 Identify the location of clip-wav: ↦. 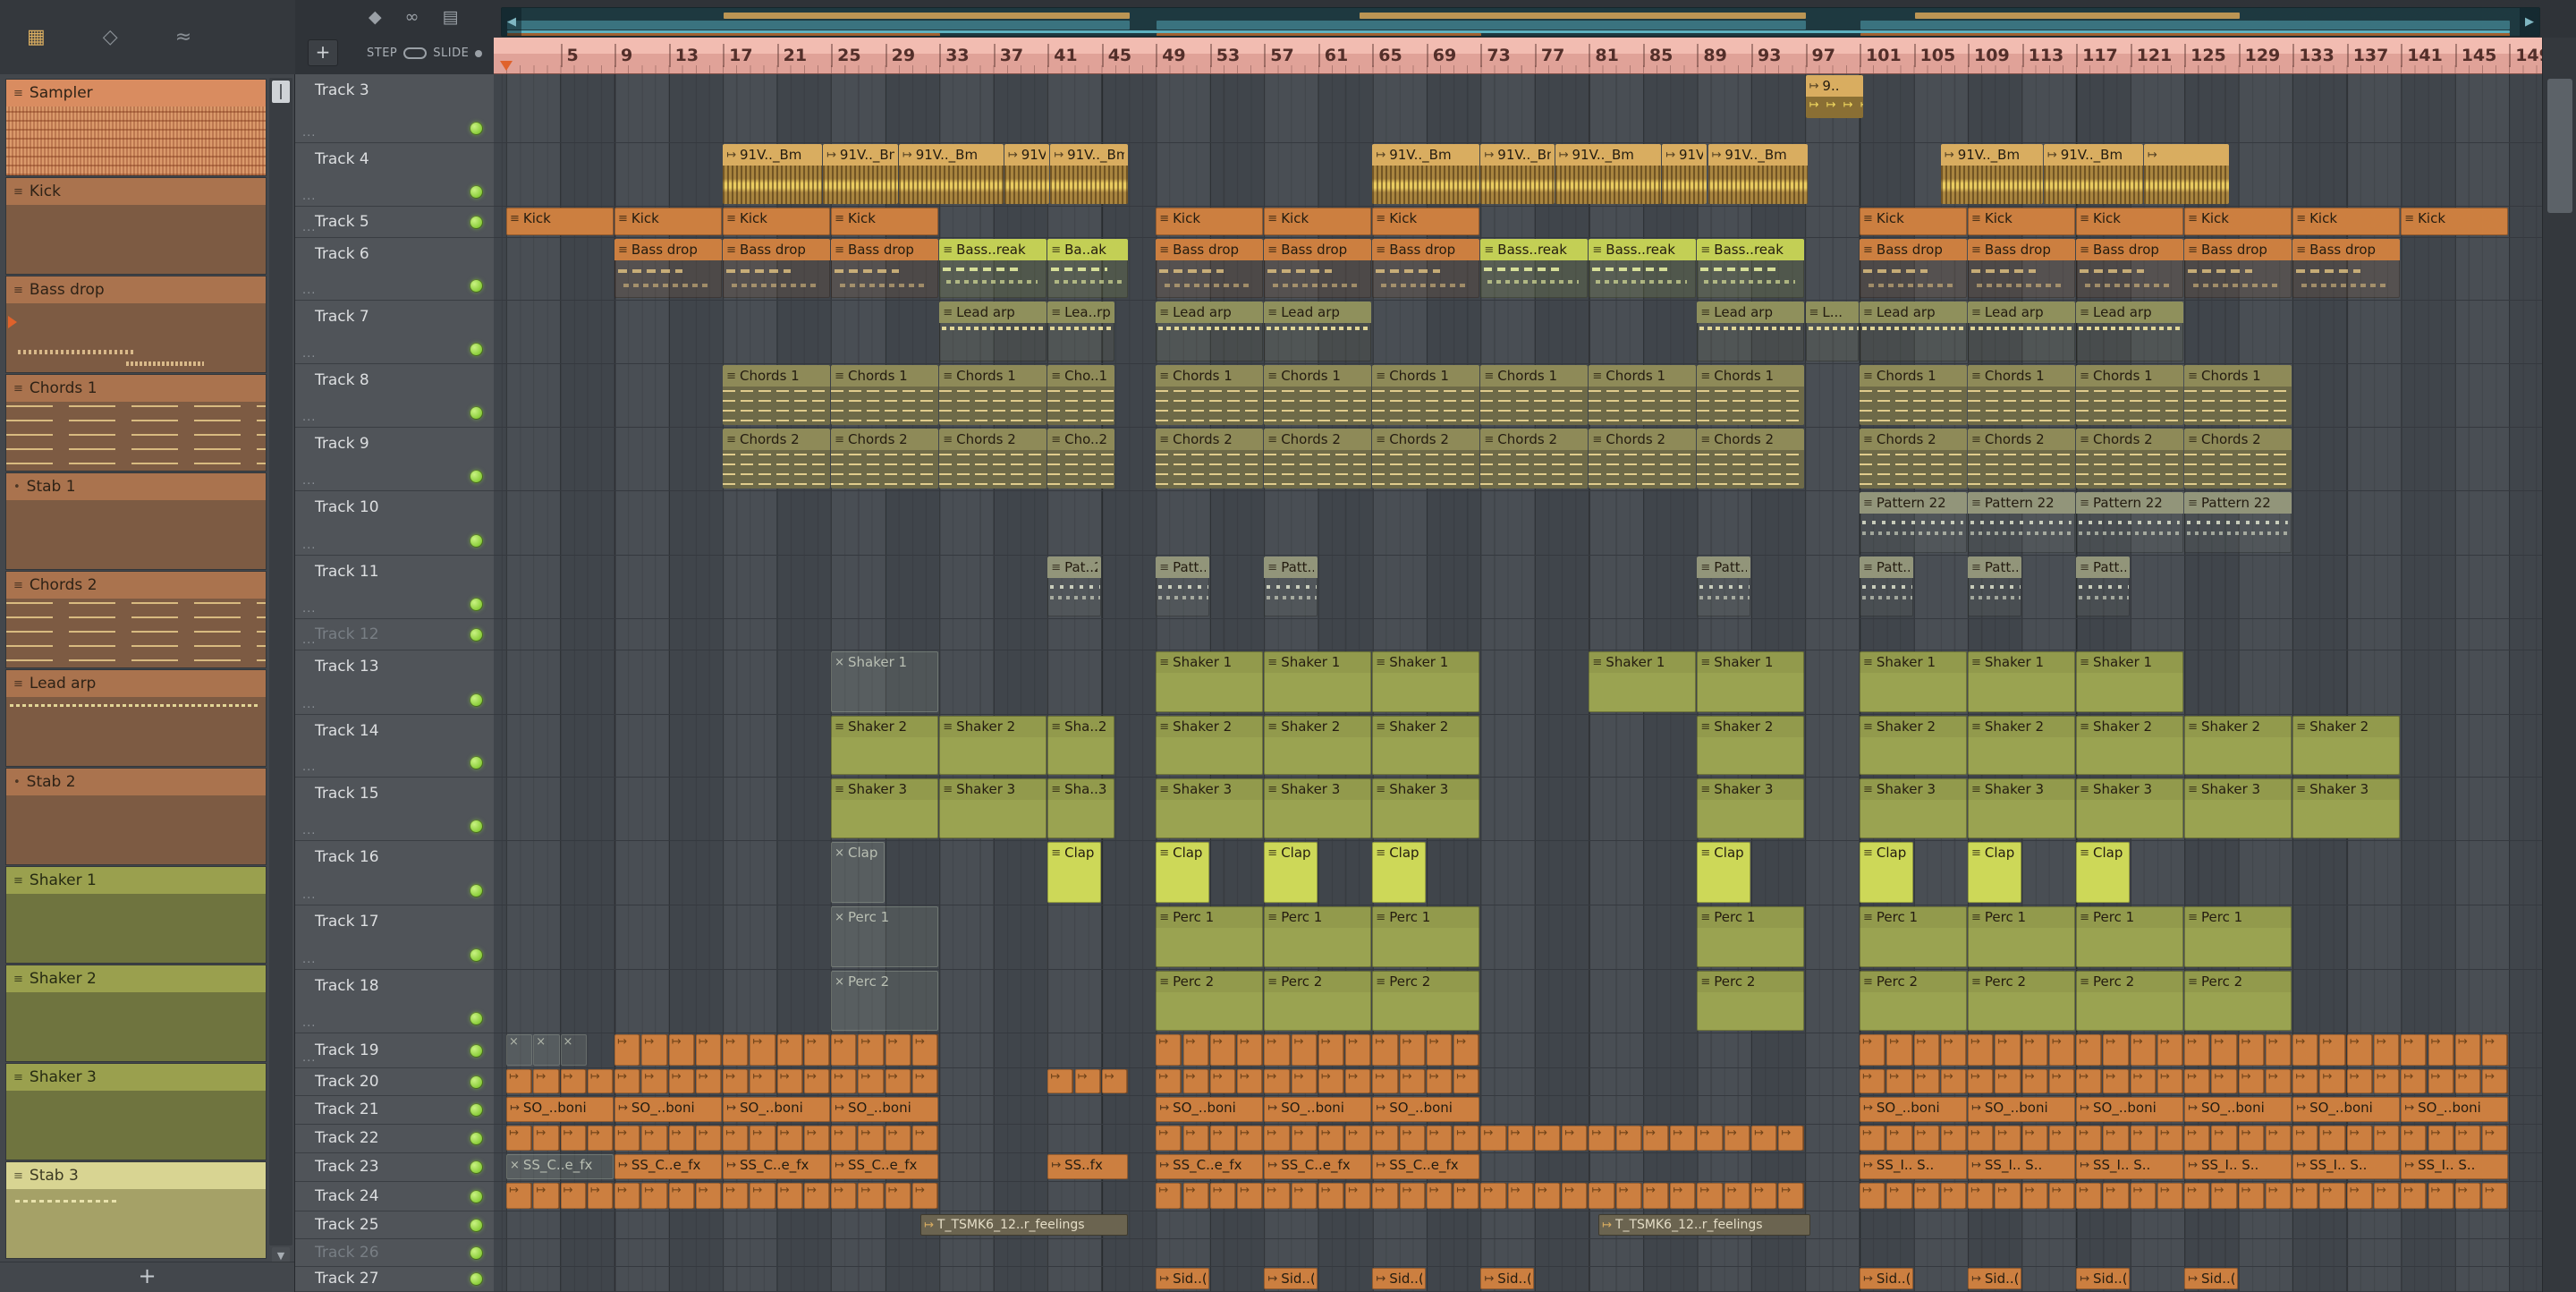
(2186, 174).